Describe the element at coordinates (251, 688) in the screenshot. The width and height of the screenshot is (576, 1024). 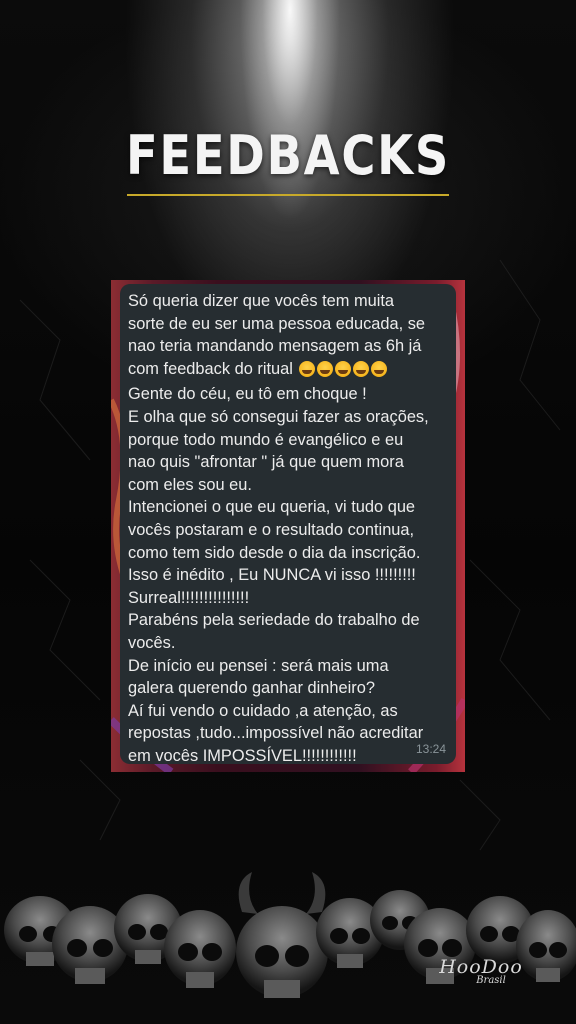
I see `message-line: galera querendo ganhar dinheiro?` at that location.